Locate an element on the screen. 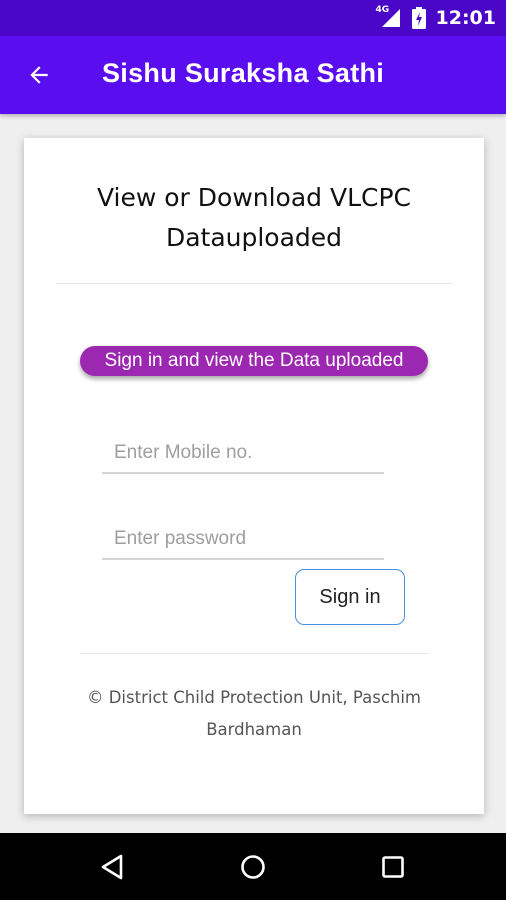 This screenshot has width=506, height=900. nav-home-button is located at coordinates (253, 867).